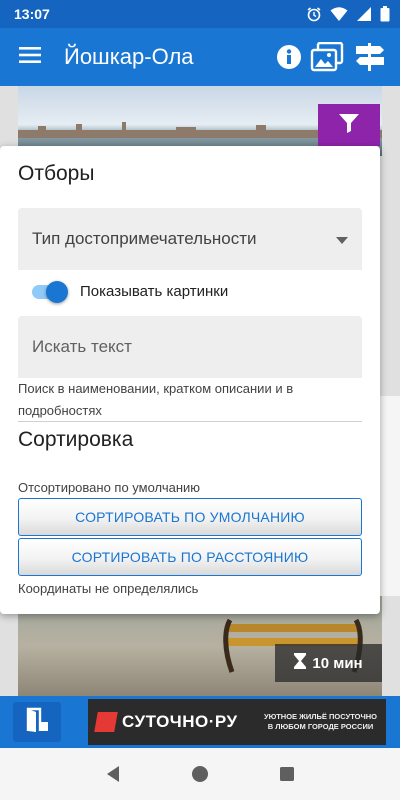 The image size is (400, 800). I want to click on wifi-icon, so click(339, 14).